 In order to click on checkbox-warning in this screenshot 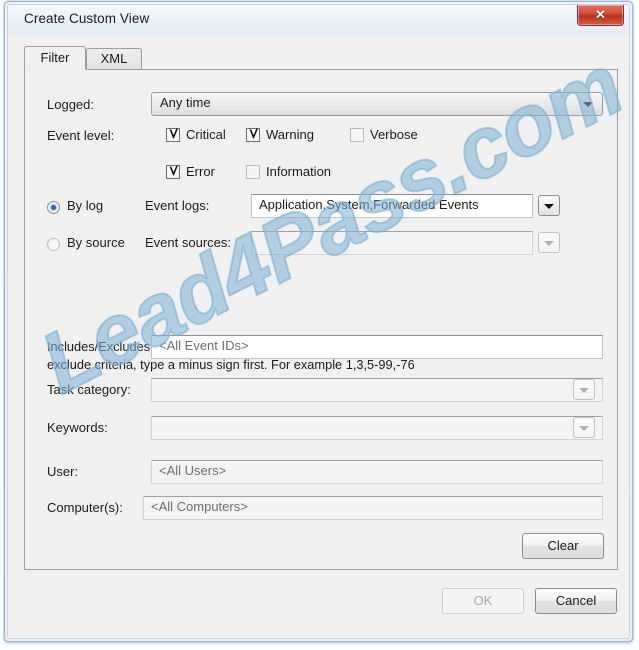, I will do `click(253, 135)`.